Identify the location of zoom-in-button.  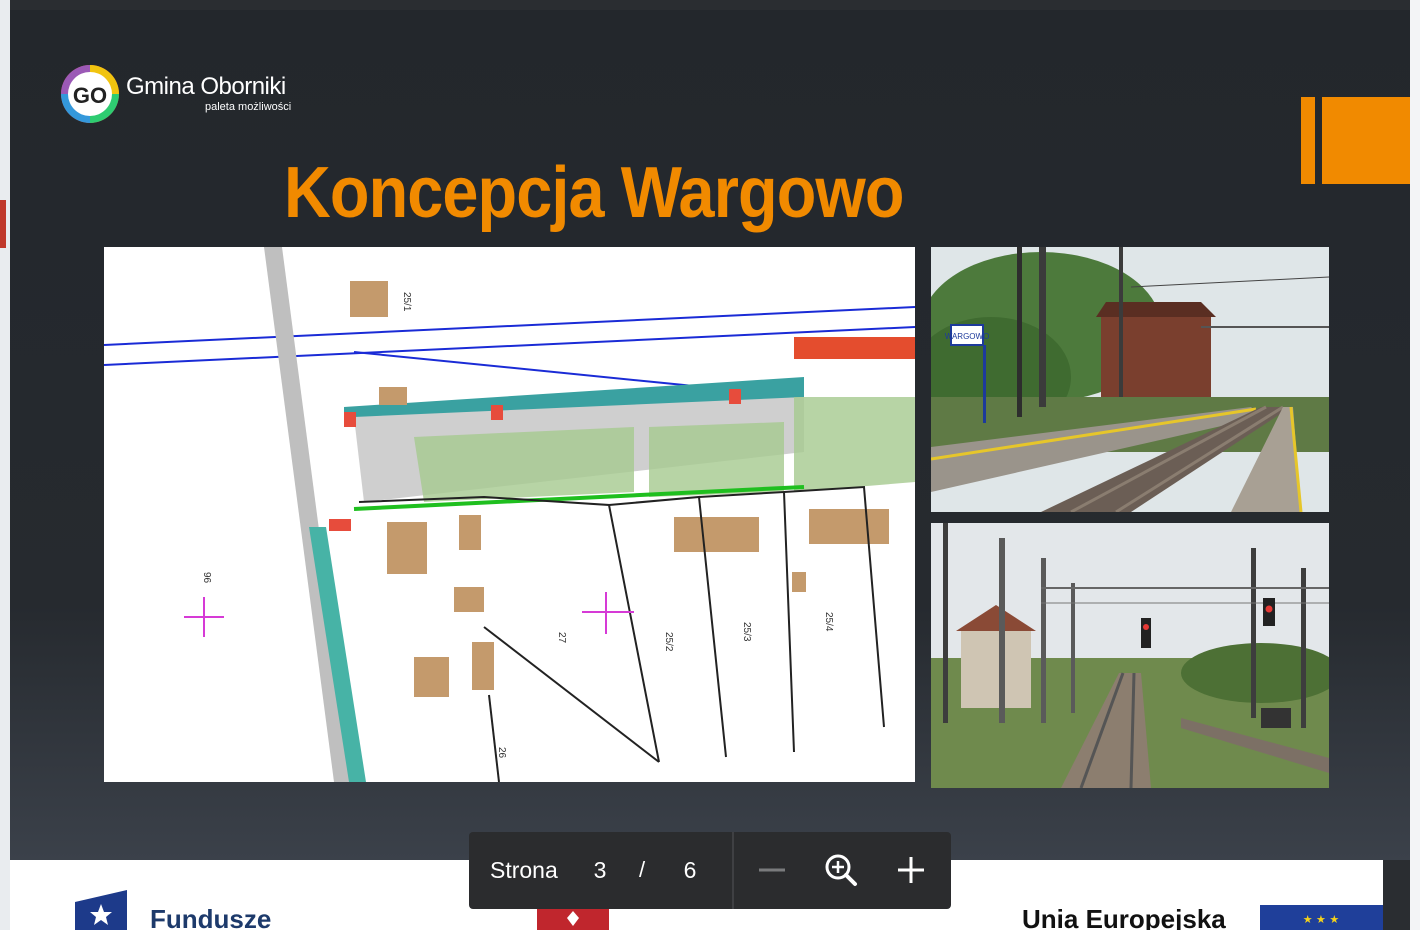
(911, 870).